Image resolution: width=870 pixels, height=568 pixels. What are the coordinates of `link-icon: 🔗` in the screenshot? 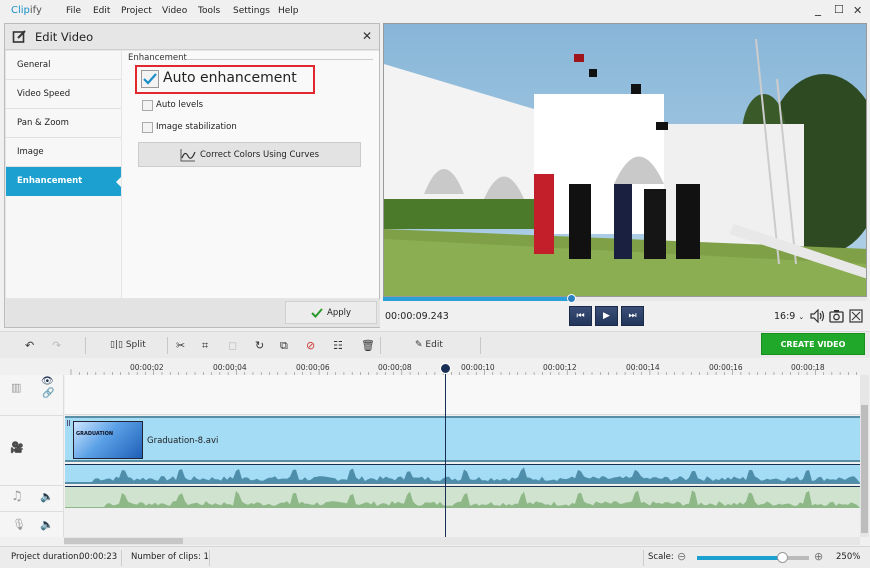 It's located at (48, 393).